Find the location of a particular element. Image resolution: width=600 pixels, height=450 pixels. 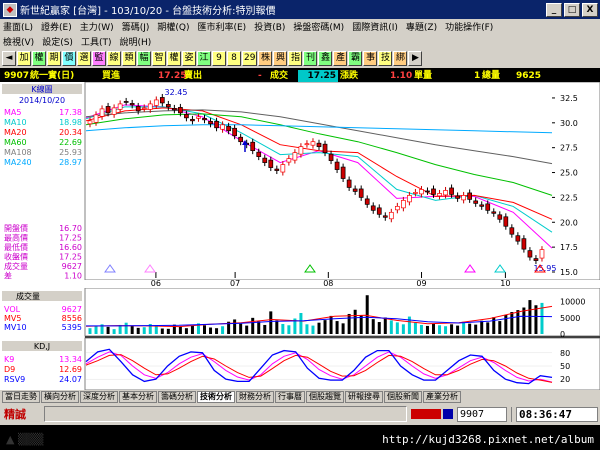

toolbar-button-3: 期 is located at coordinates (54, 58).